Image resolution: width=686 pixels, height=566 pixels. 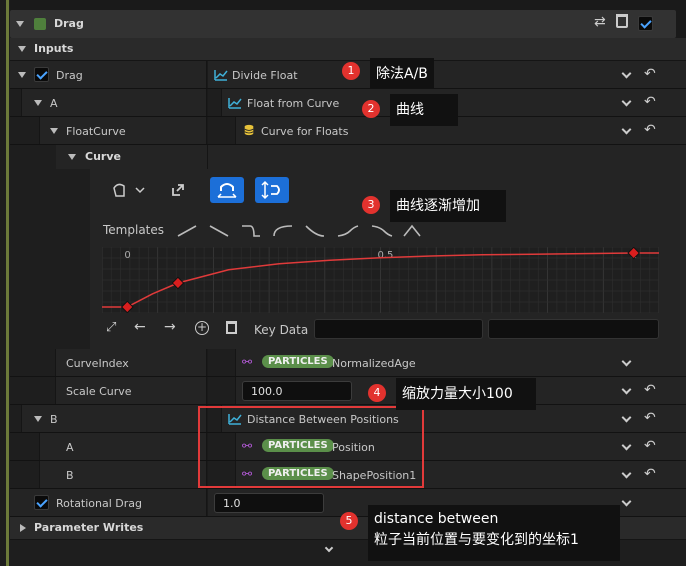 What do you see at coordinates (424, 110) in the screenshot?
I see `annotation-note-2: 曲线` at bounding box center [424, 110].